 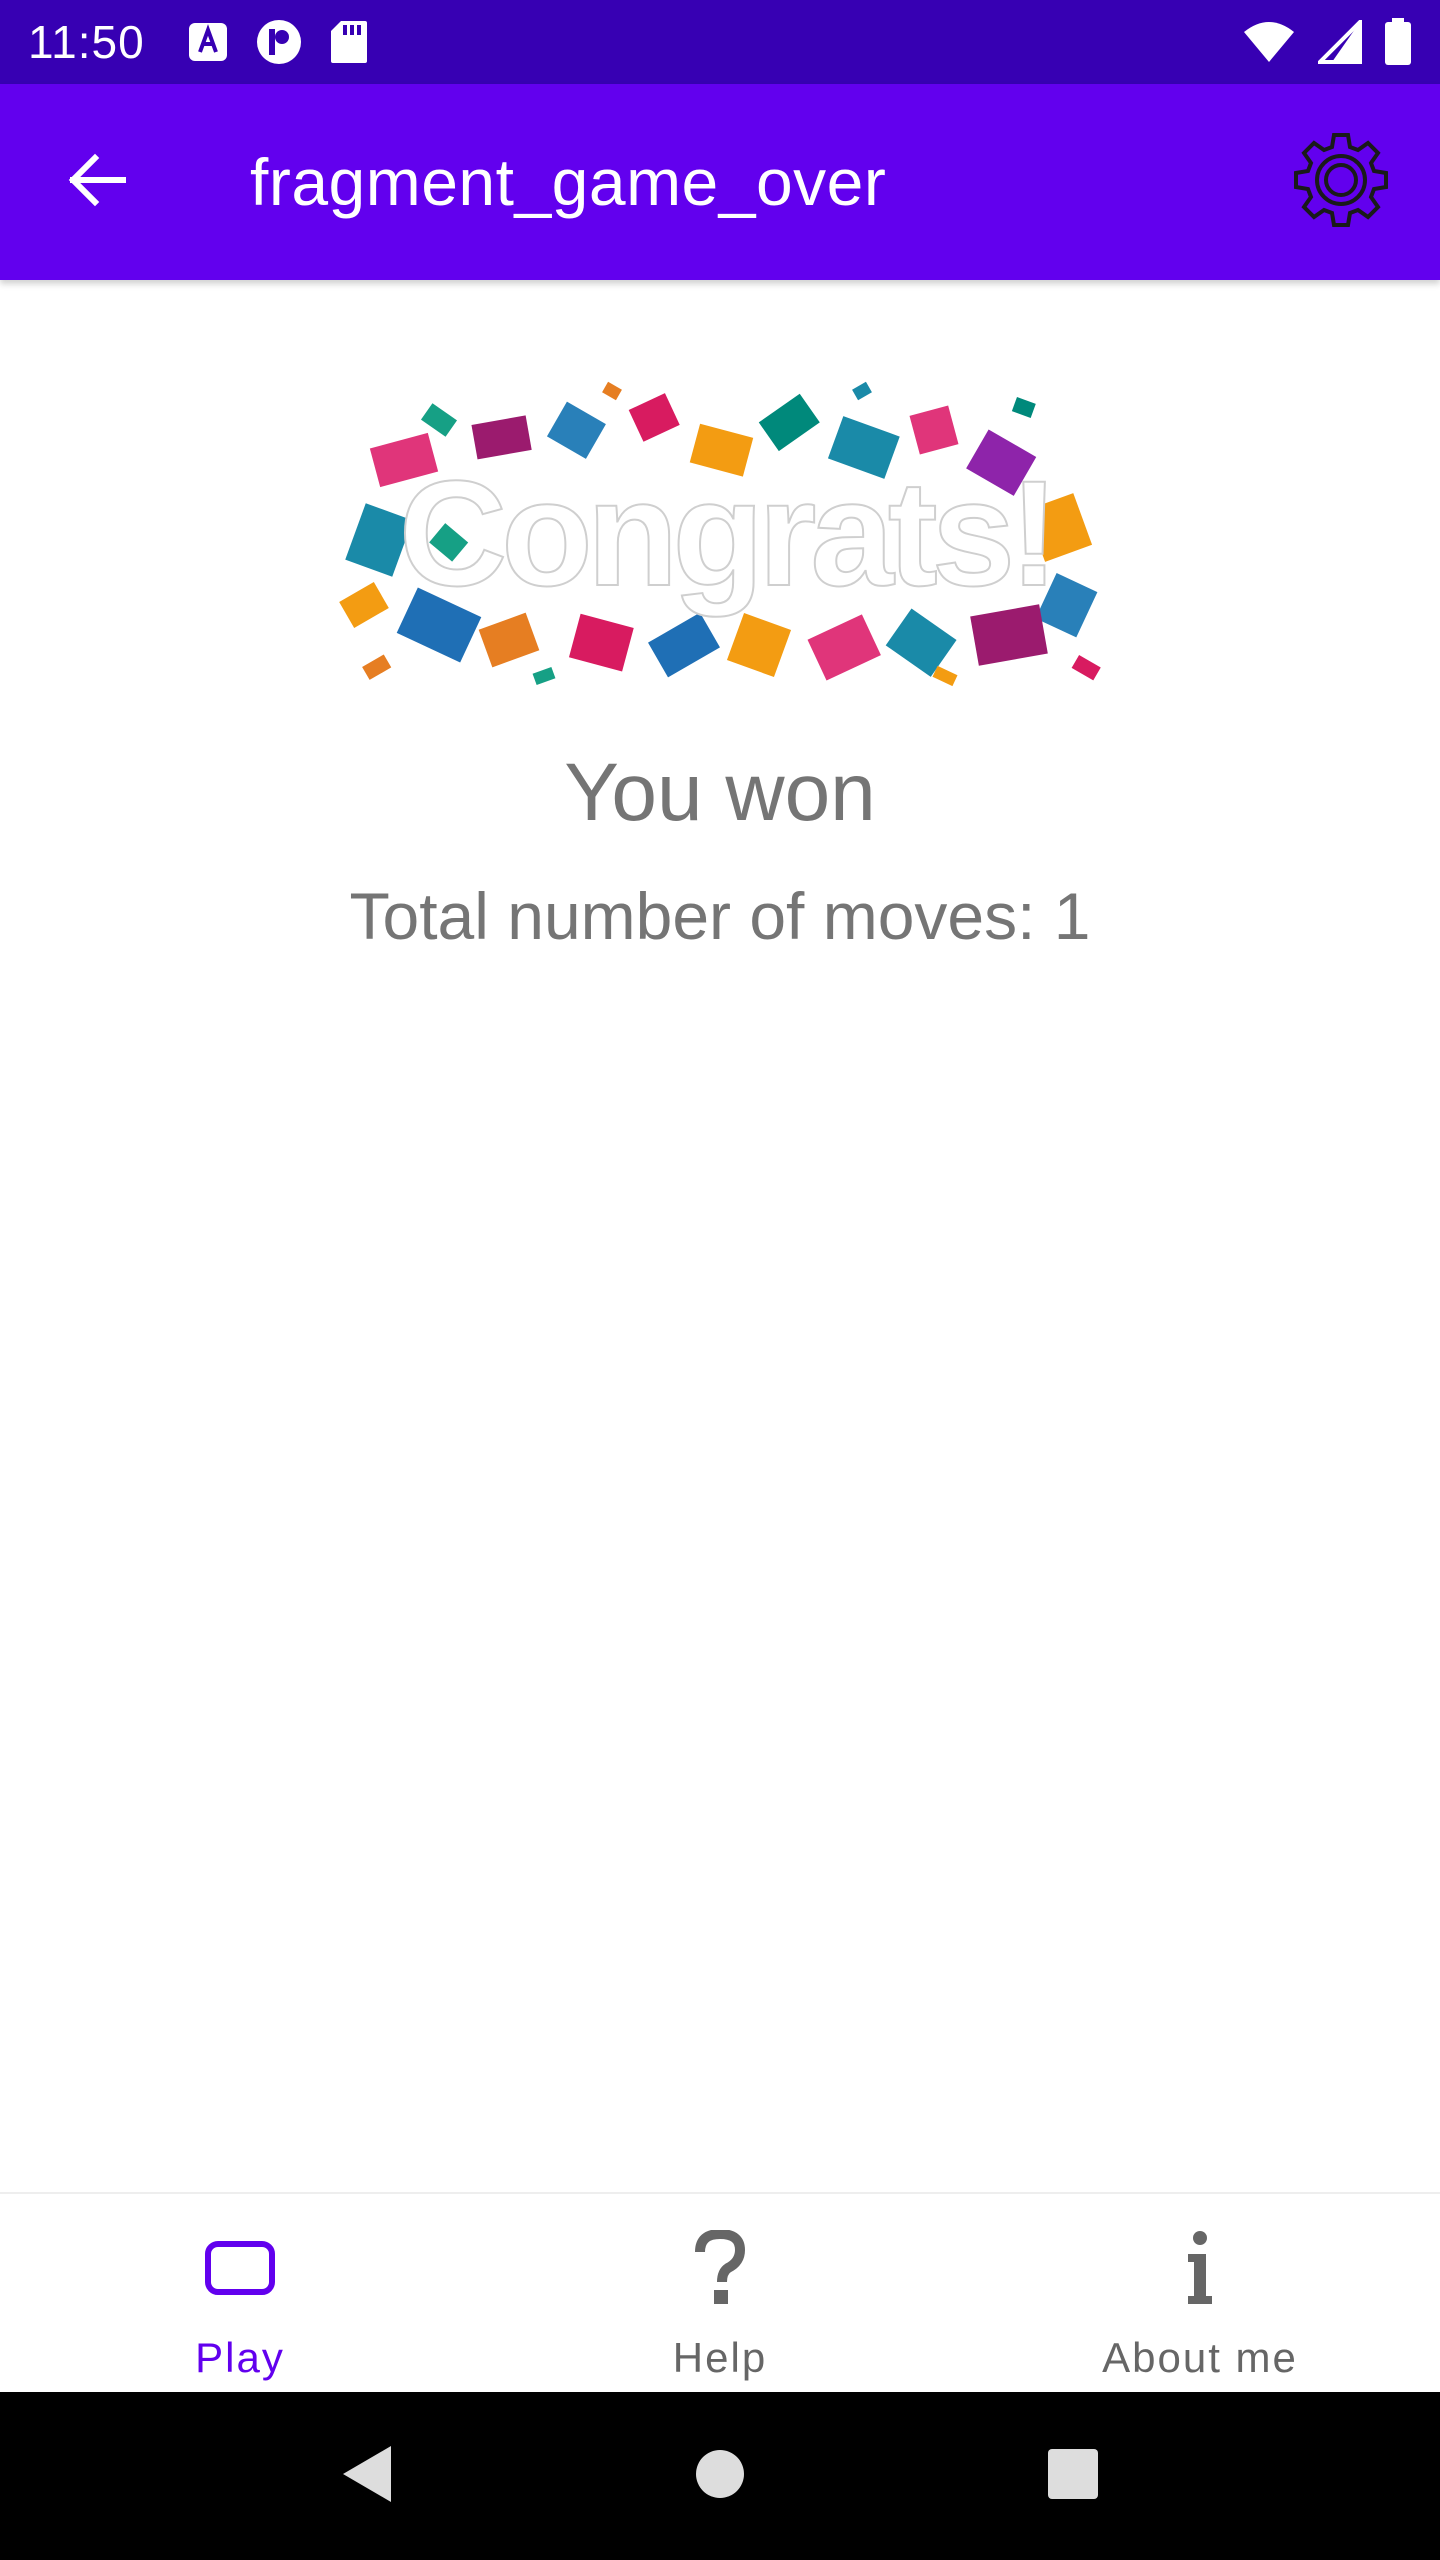 I want to click on arrow-back-icon, so click(x=96, y=182).